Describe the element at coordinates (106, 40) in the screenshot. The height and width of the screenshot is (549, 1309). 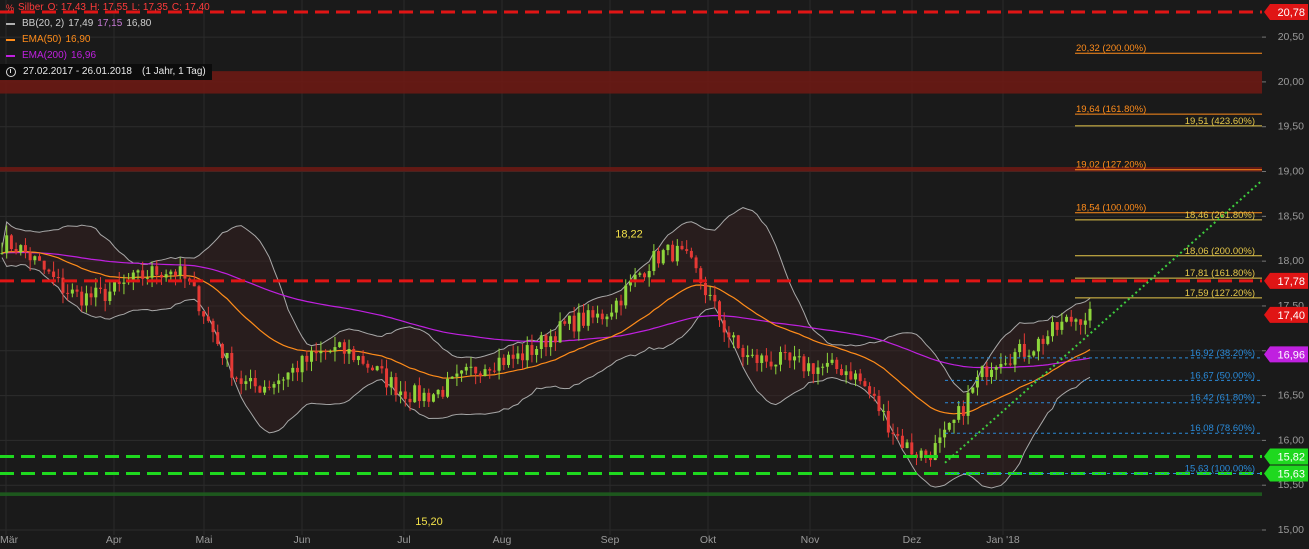
I see `legend-ema50: EMA(50) 16,90` at that location.